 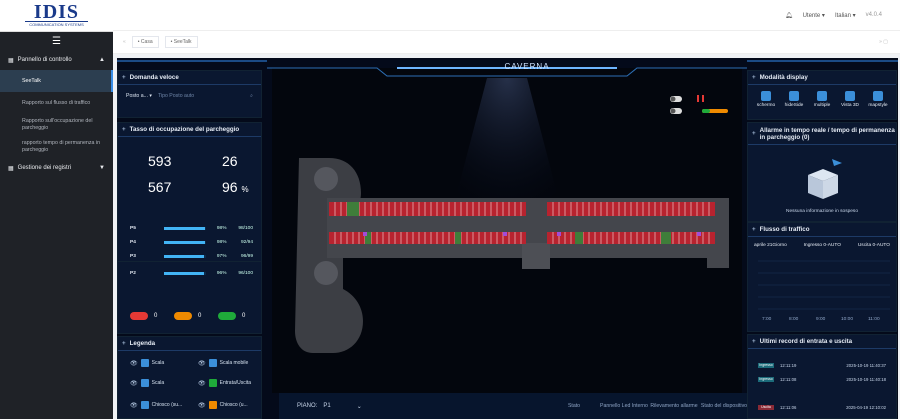 What do you see at coordinates (873, 15) in the screenshot?
I see `version-label: v4.0.4` at bounding box center [873, 15].